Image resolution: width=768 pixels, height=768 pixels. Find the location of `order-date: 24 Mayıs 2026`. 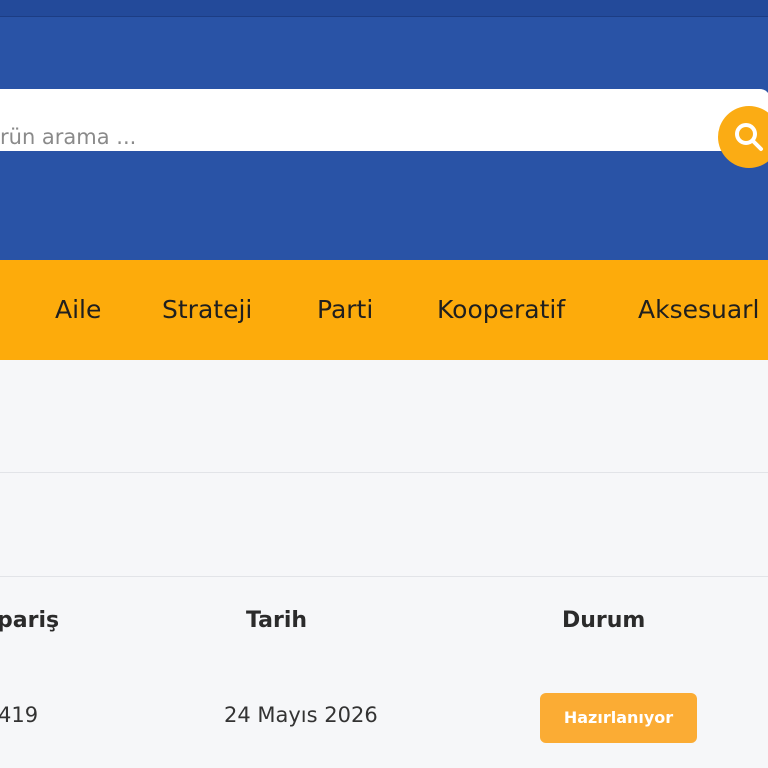

order-date: 24 Mayıs 2026 is located at coordinates (301, 715).